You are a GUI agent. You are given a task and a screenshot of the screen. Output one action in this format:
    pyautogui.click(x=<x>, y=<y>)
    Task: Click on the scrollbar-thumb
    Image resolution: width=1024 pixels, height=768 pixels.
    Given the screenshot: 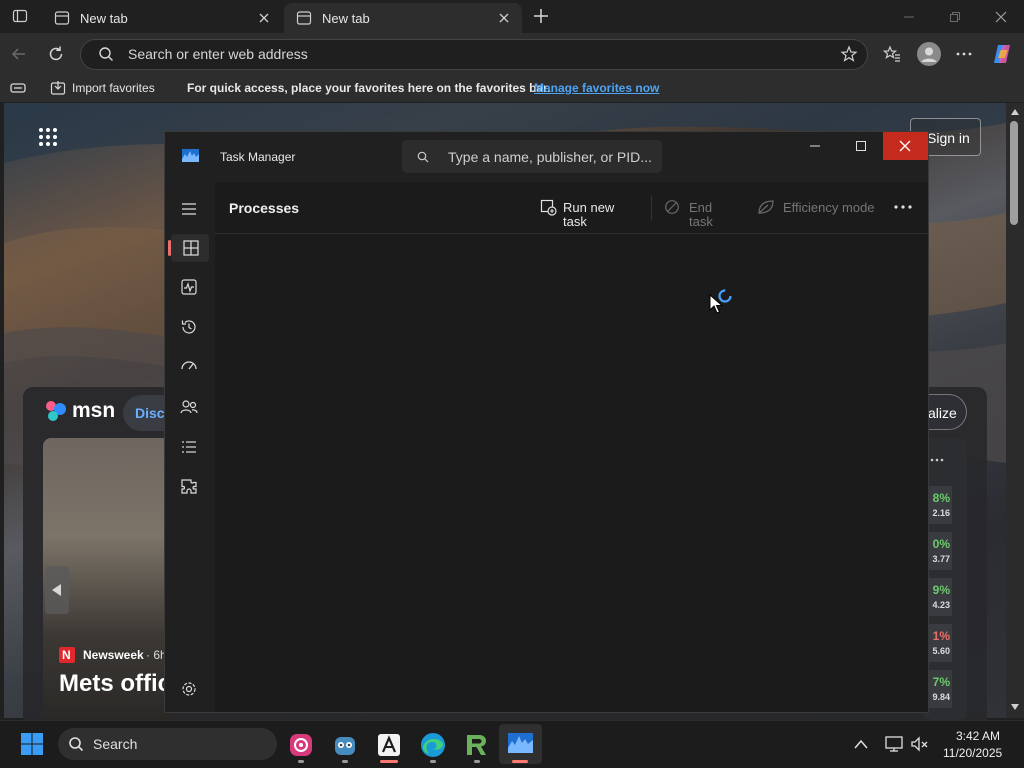 What is the action you would take?
    pyautogui.click(x=1014, y=173)
    